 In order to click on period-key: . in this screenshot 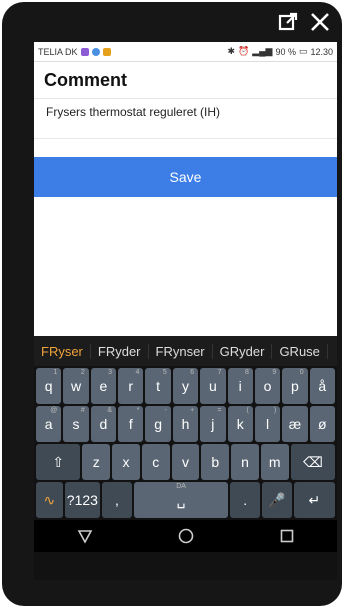, I will do `click(245, 500)`.